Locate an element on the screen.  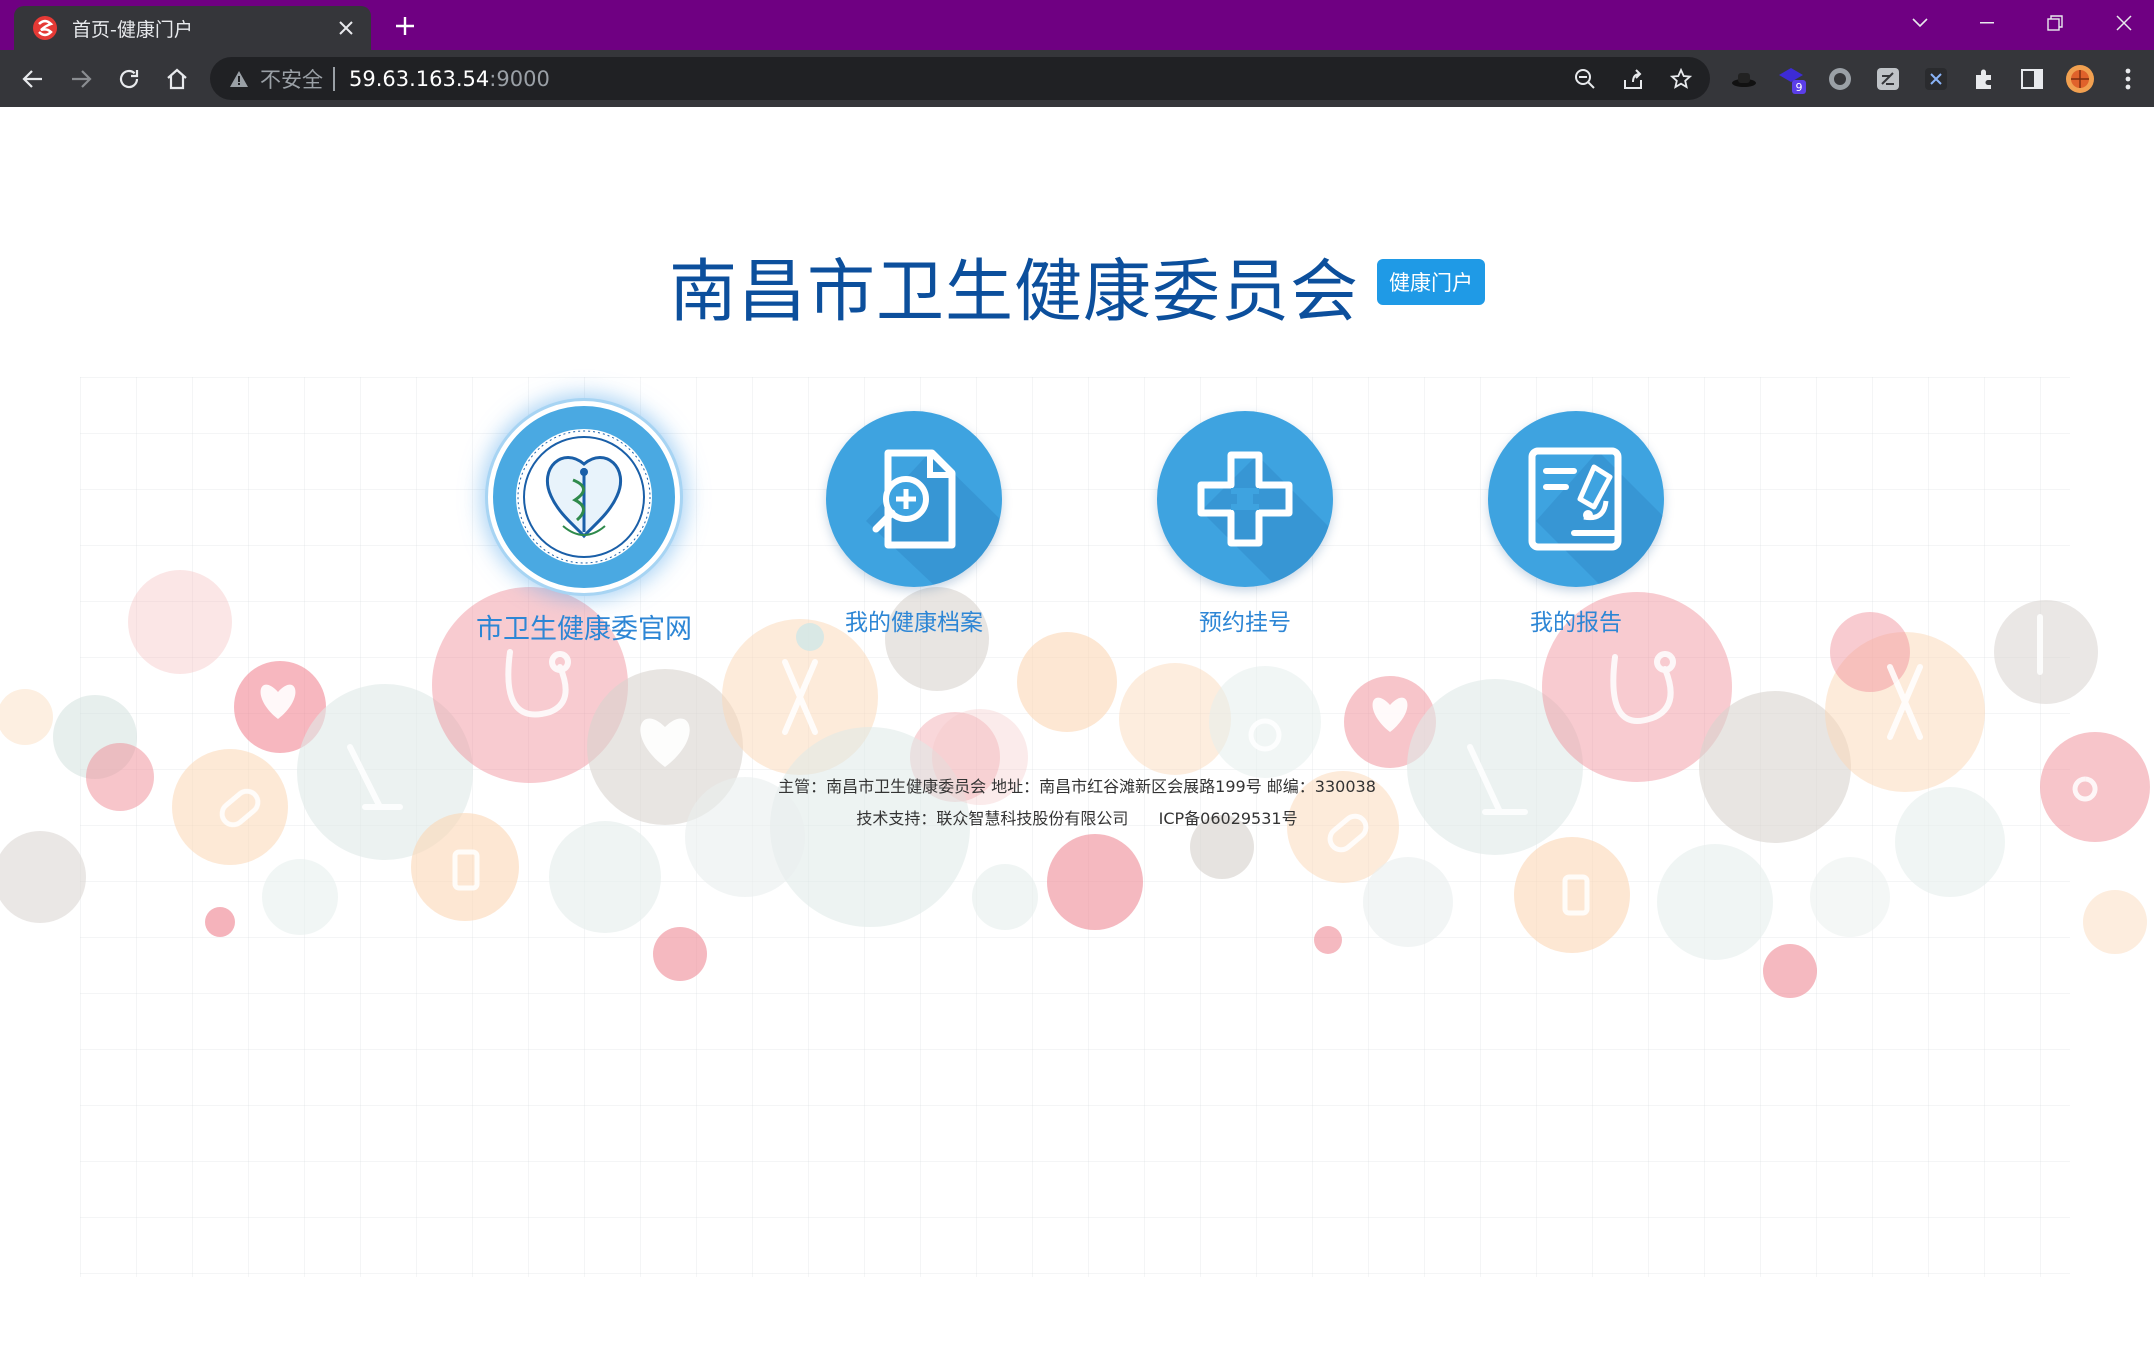
portal-item-health-record: 我的健康档案 is located at coordinates (914, 524).